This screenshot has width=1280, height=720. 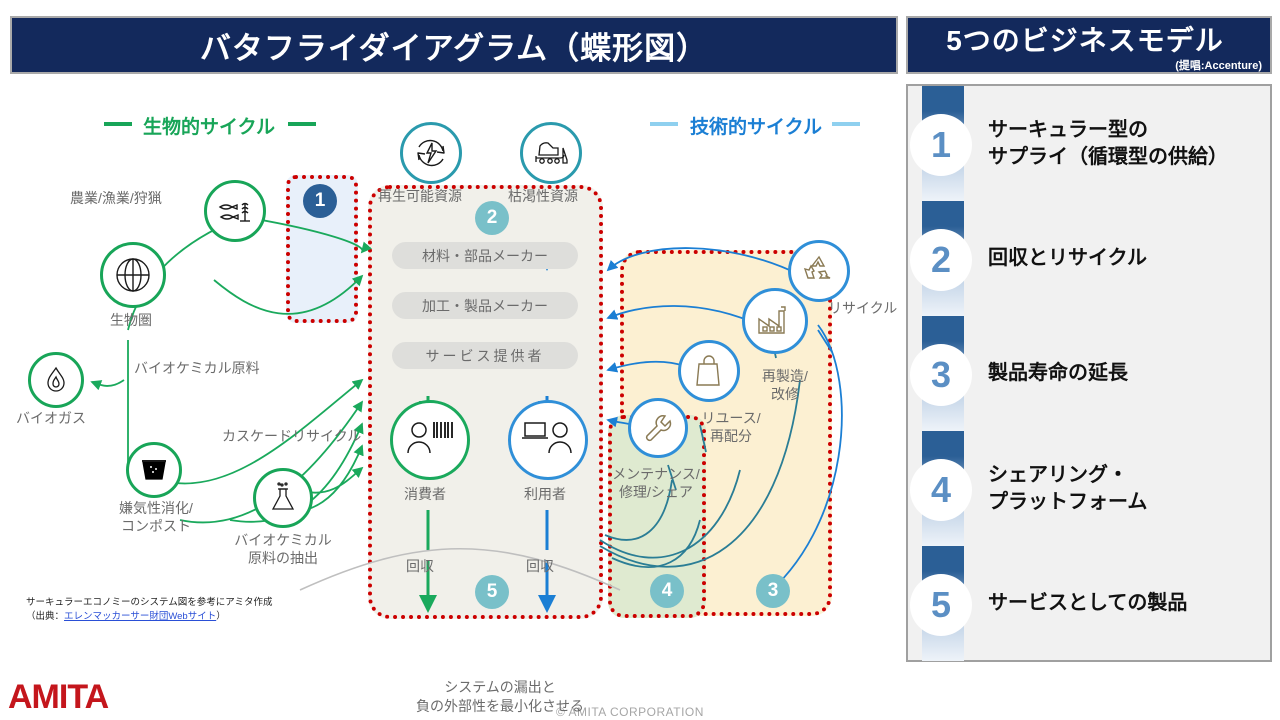 I want to click on consumer-label: 消費者, so click(x=425, y=494).